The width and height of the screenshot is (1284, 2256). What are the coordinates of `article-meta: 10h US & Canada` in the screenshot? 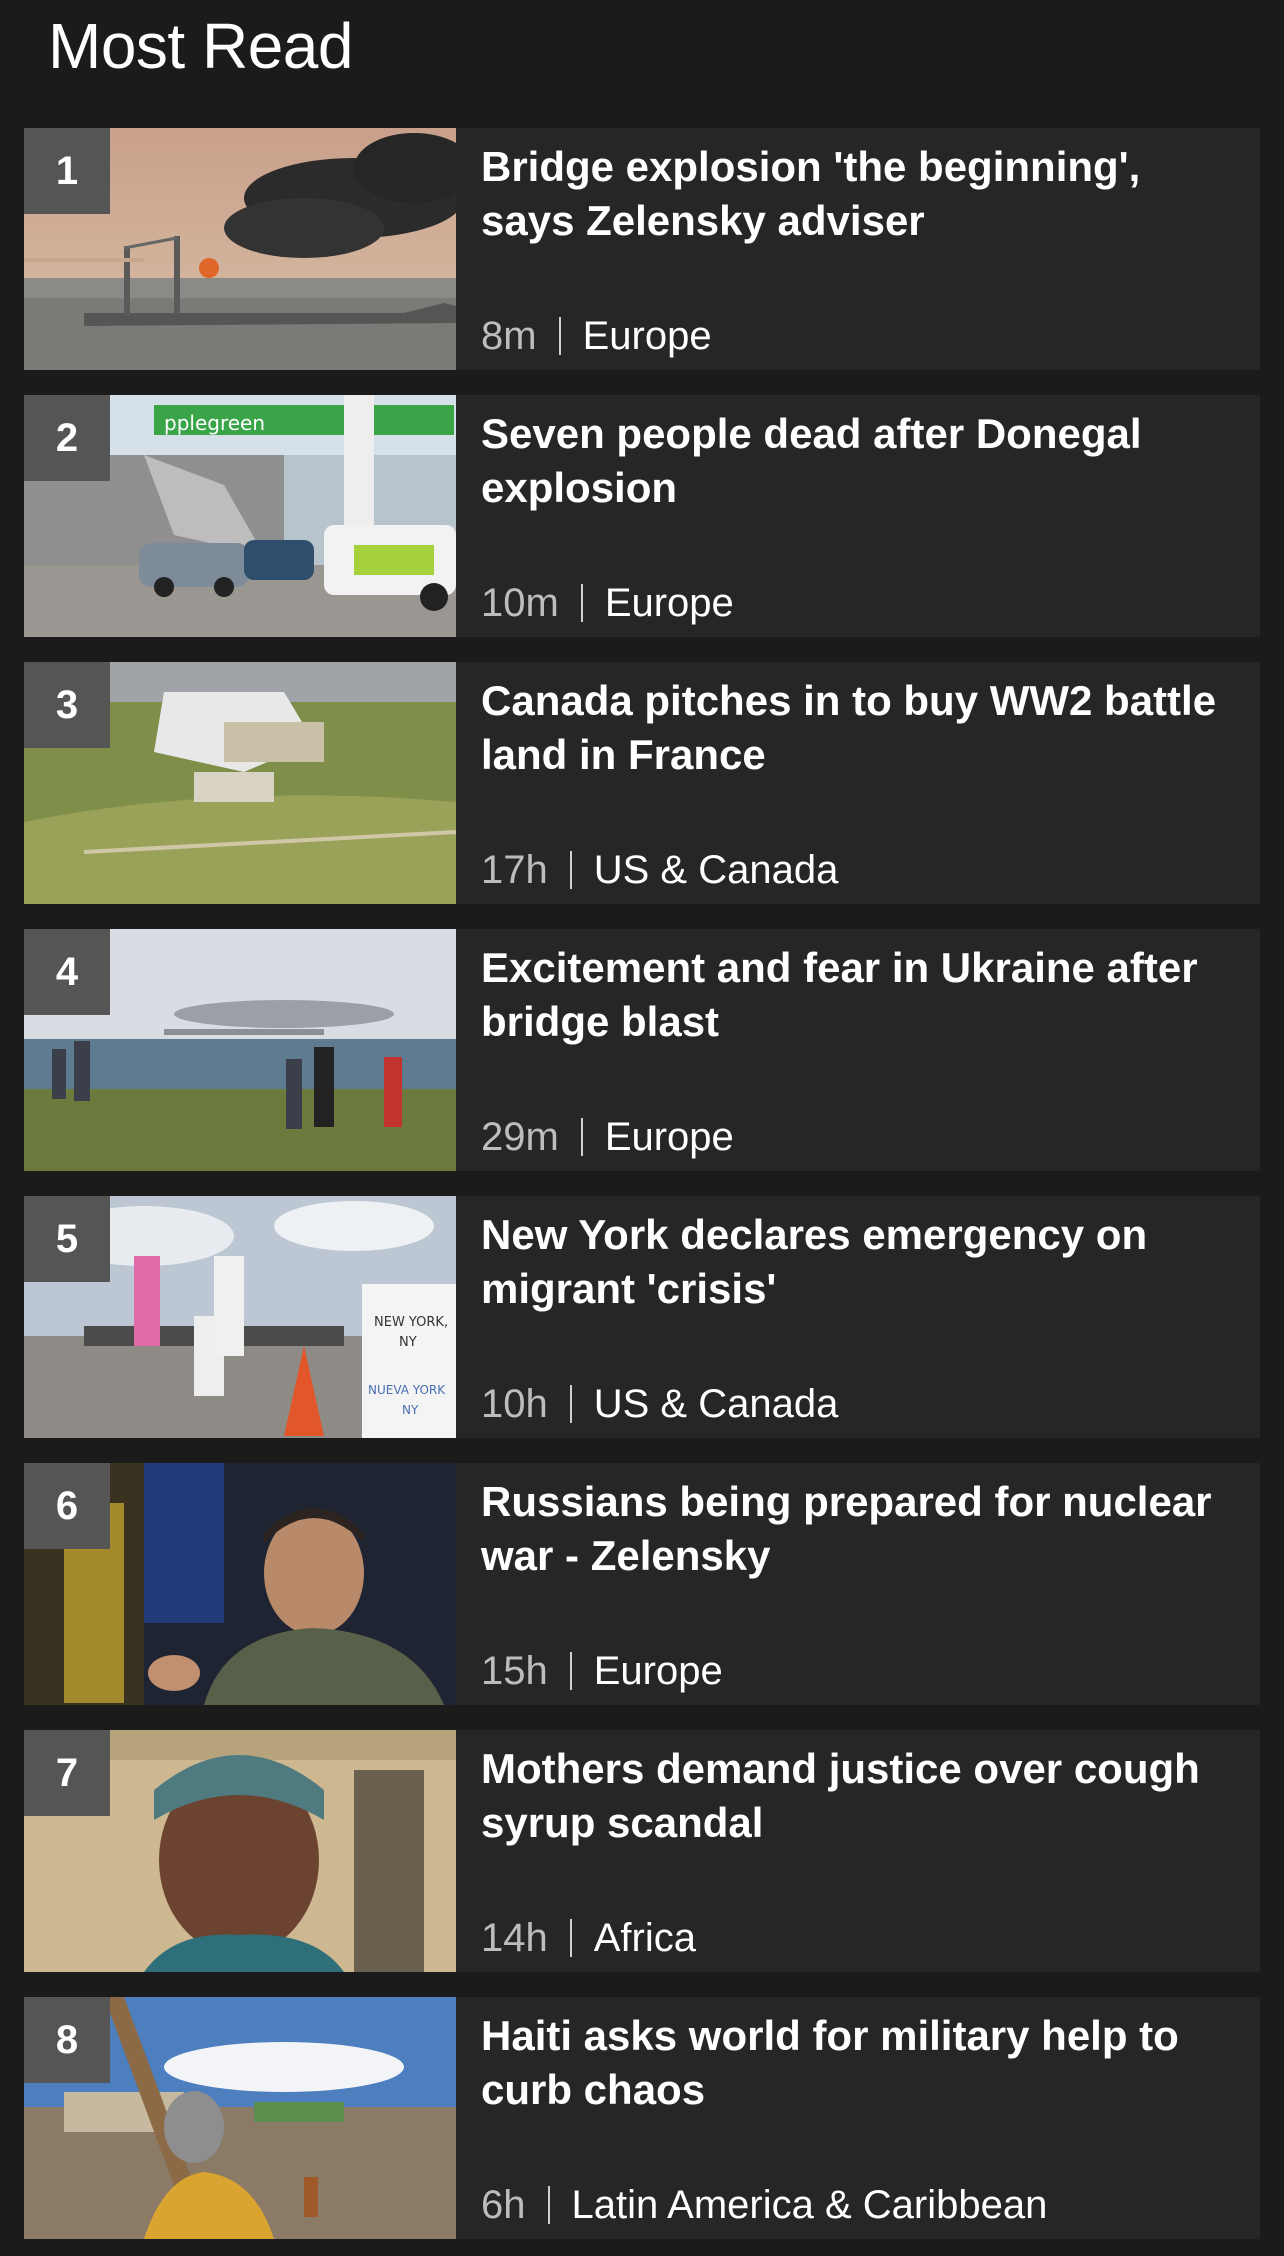 It's located at (659, 1404).